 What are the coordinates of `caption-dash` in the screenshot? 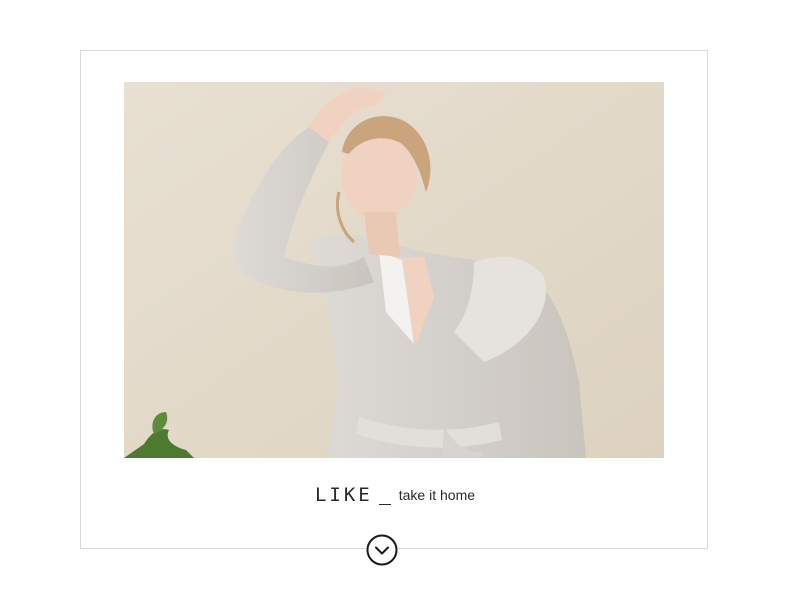 It's located at (384, 505).